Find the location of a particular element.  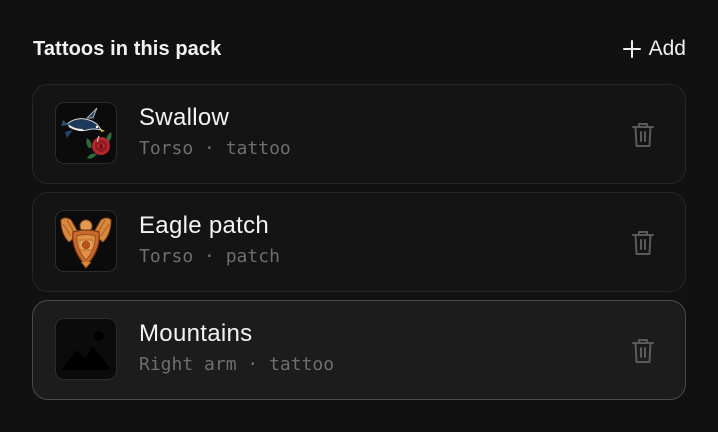

swallow-rose-image is located at coordinates (86, 133).